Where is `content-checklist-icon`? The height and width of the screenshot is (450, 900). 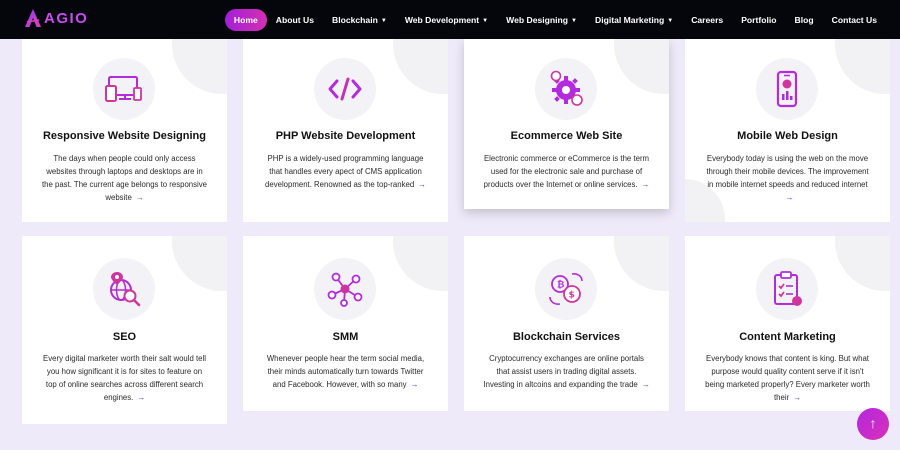 content-checklist-icon is located at coordinates (788, 288).